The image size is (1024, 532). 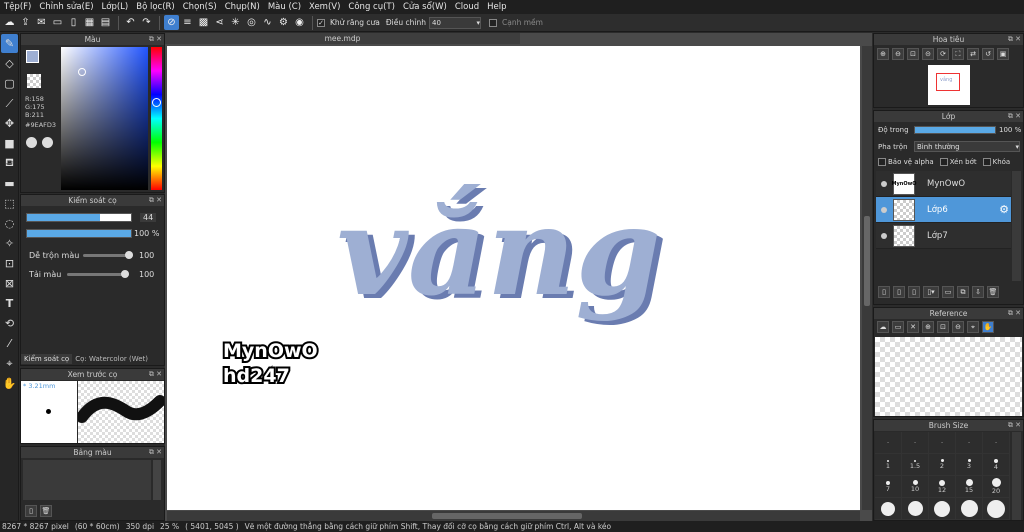 What do you see at coordinates (948, 376) in the screenshot?
I see `reference-canvas` at bounding box center [948, 376].